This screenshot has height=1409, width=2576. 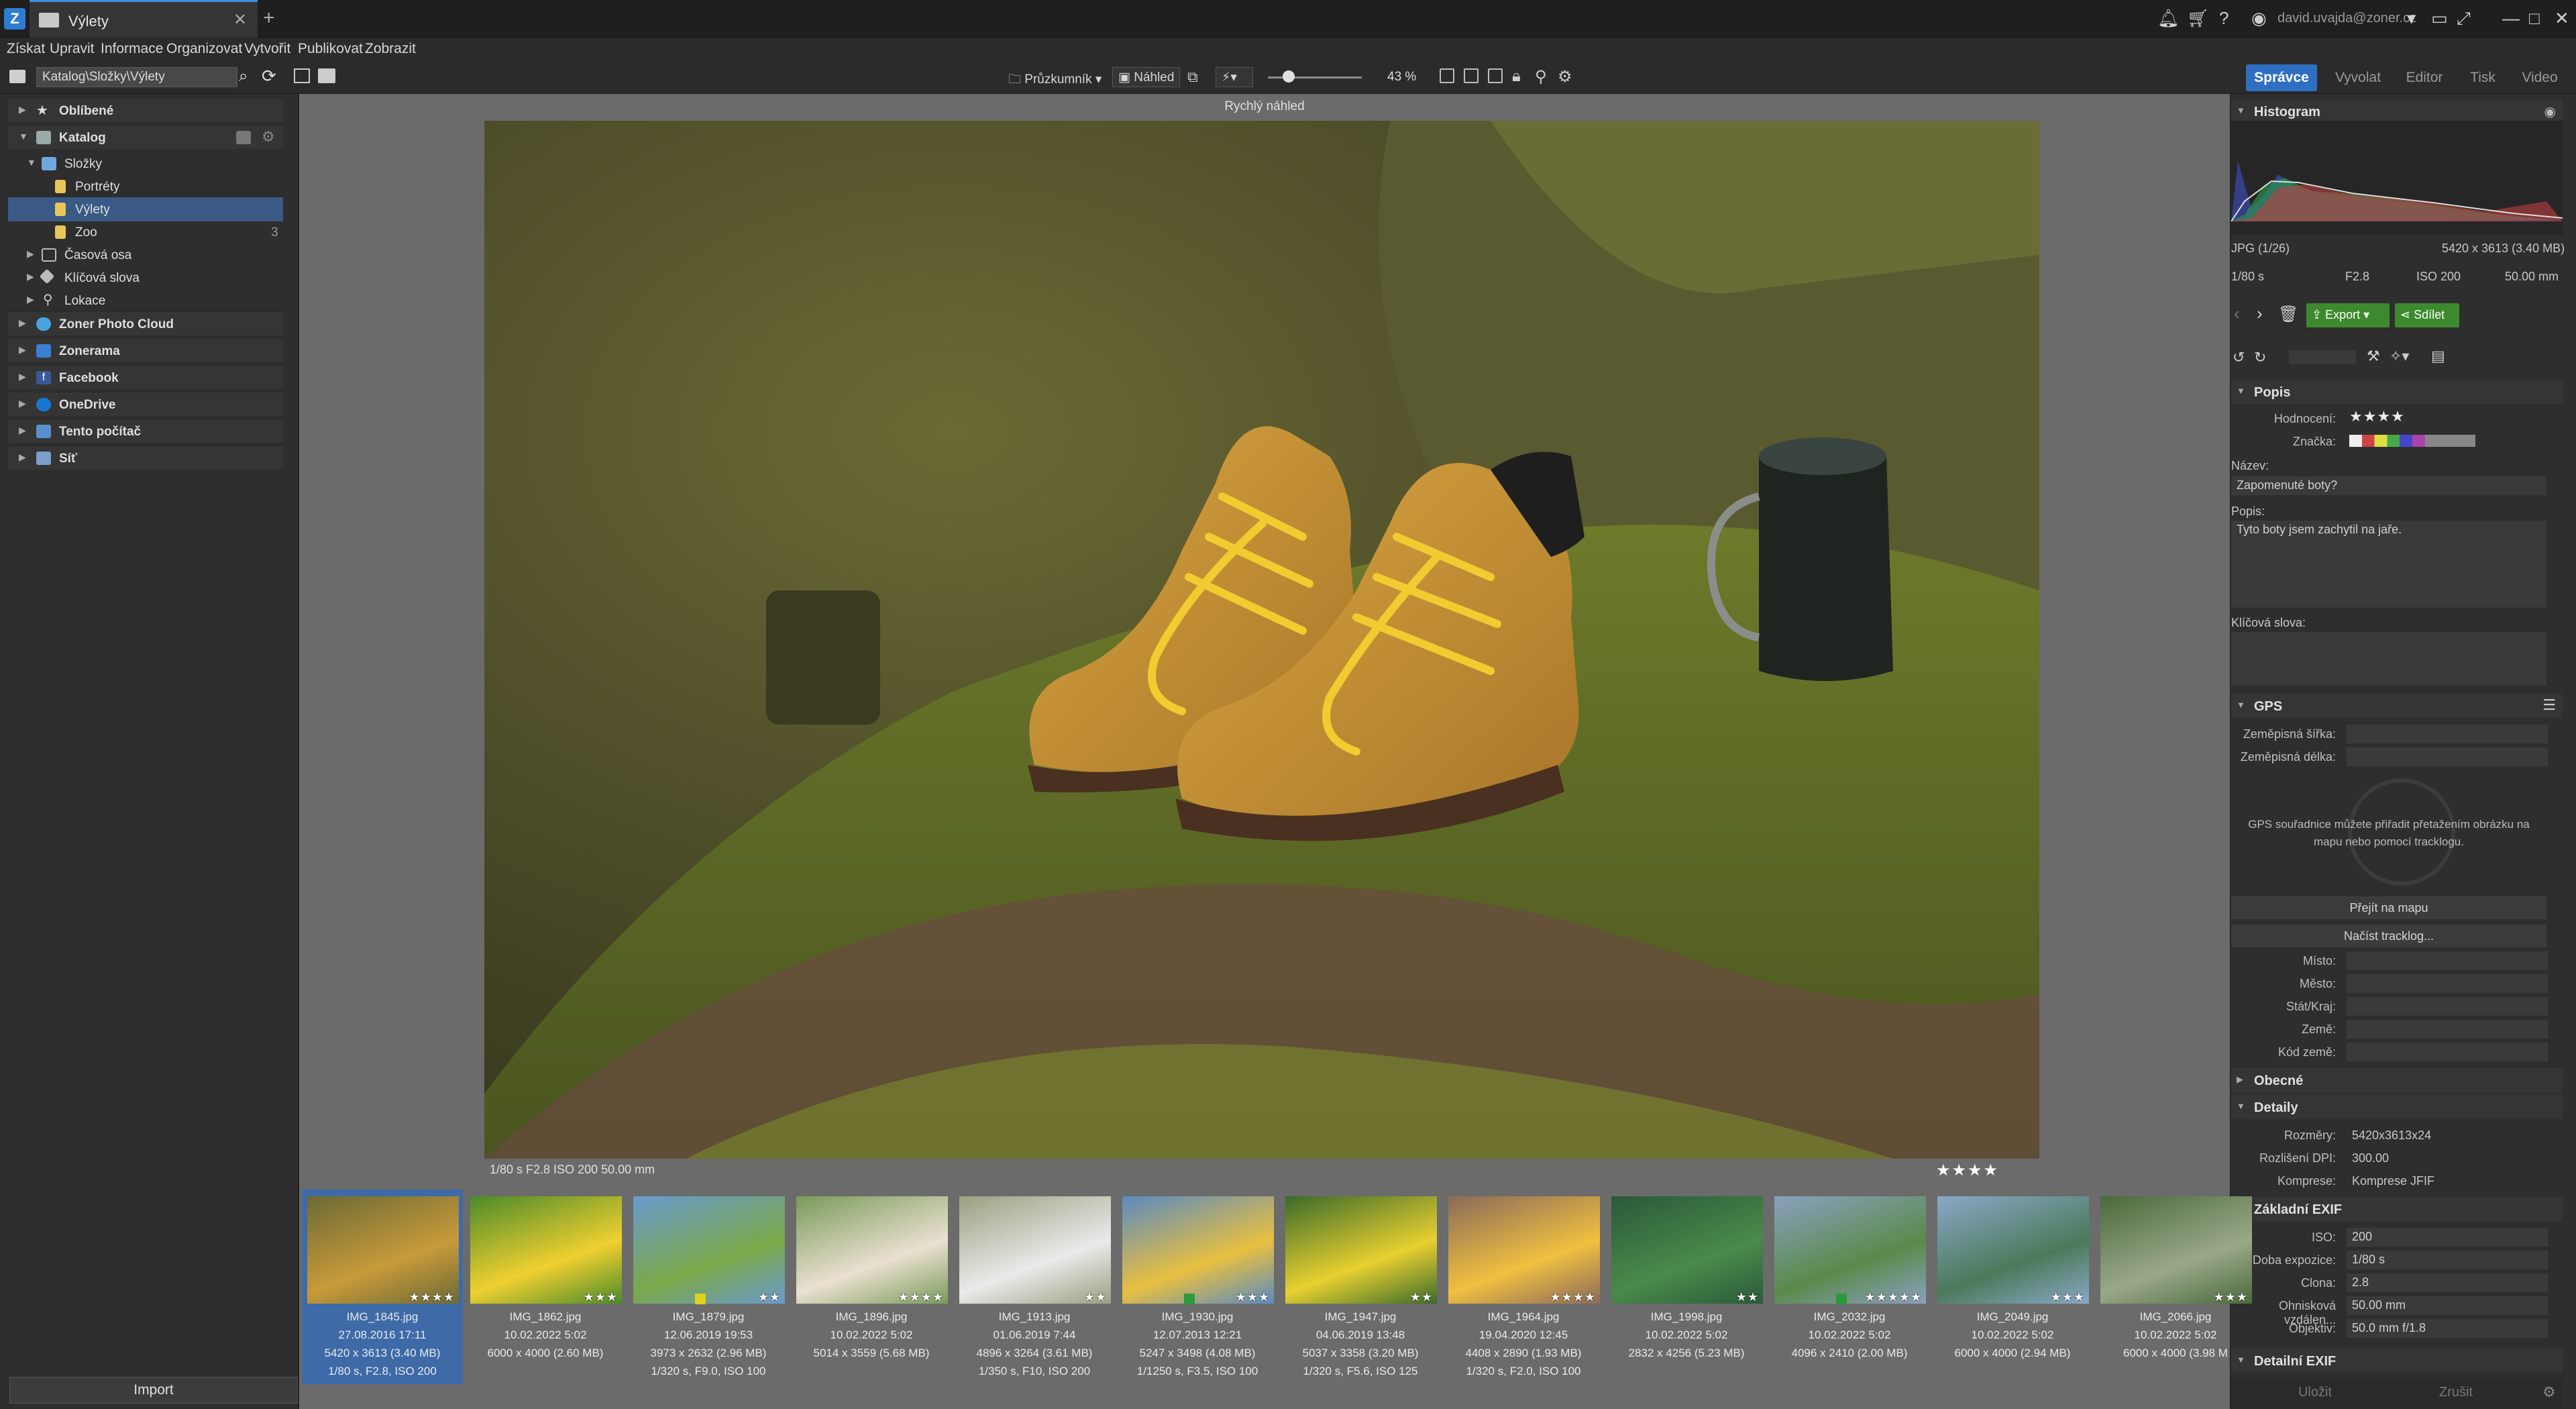 What do you see at coordinates (145, 110) in the screenshot?
I see `nav-favorites: ▶ ★ Oblíbené` at bounding box center [145, 110].